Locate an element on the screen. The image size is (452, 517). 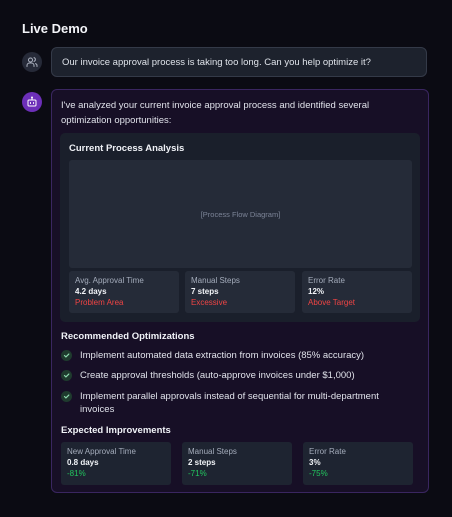
metric-label: Error Rate is located at coordinates (326, 280).